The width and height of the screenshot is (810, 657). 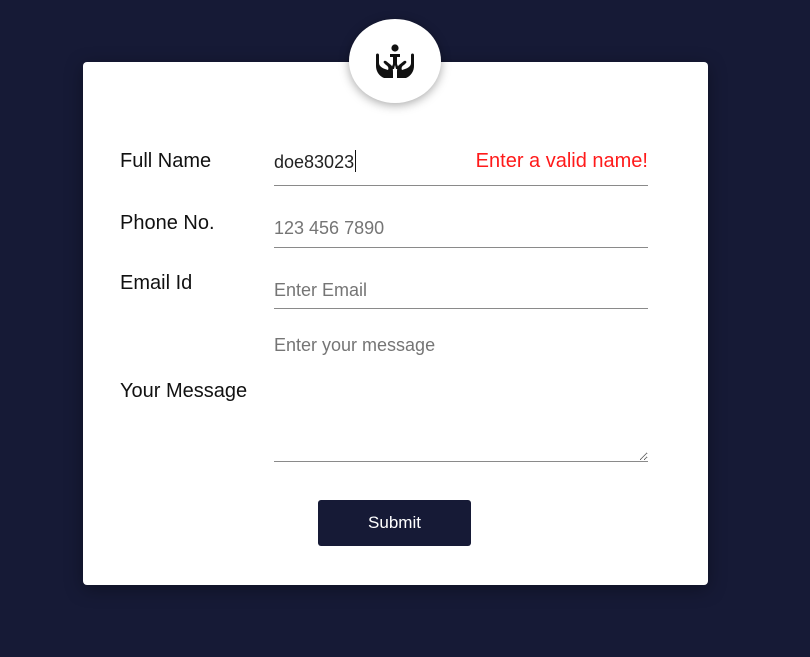 I want to click on hands-holding-person-icon, so click(x=395, y=61).